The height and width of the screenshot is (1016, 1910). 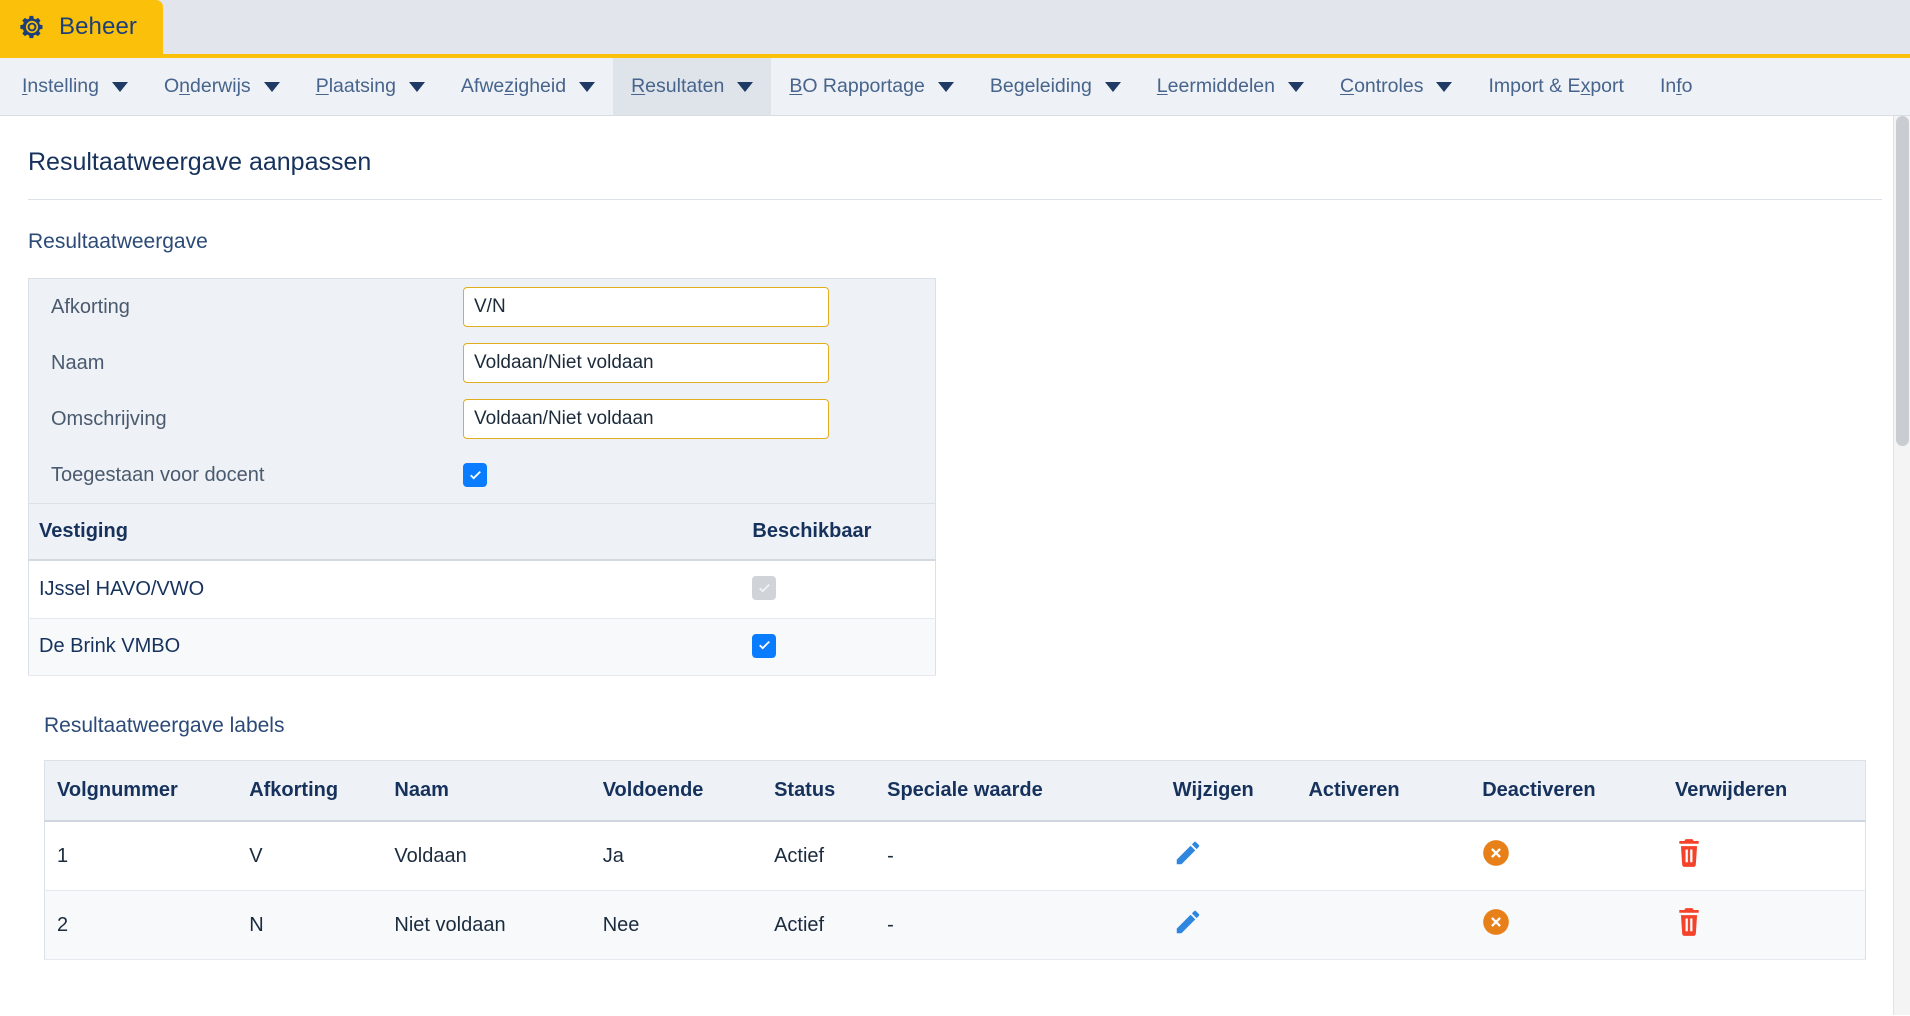 I want to click on labels-header-deactiveren: Deactiveren, so click(x=1578, y=791).